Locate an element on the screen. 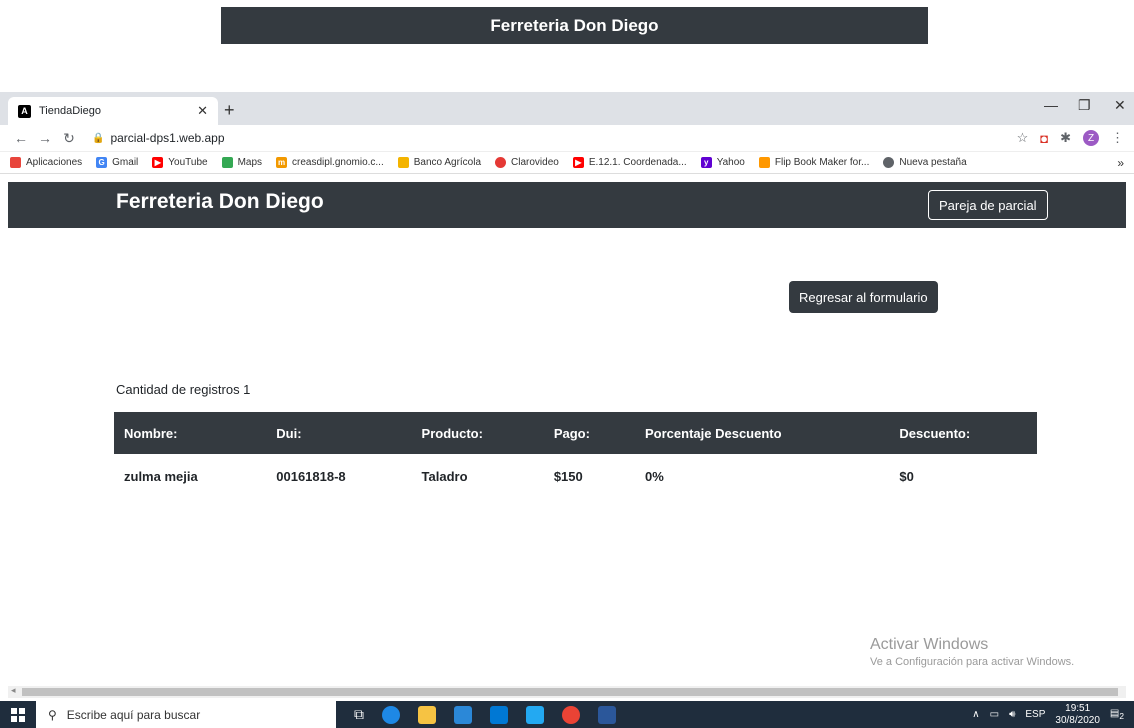 The height and width of the screenshot is (728, 1134). regresar-button: Regresar al formulario is located at coordinates (863, 297).